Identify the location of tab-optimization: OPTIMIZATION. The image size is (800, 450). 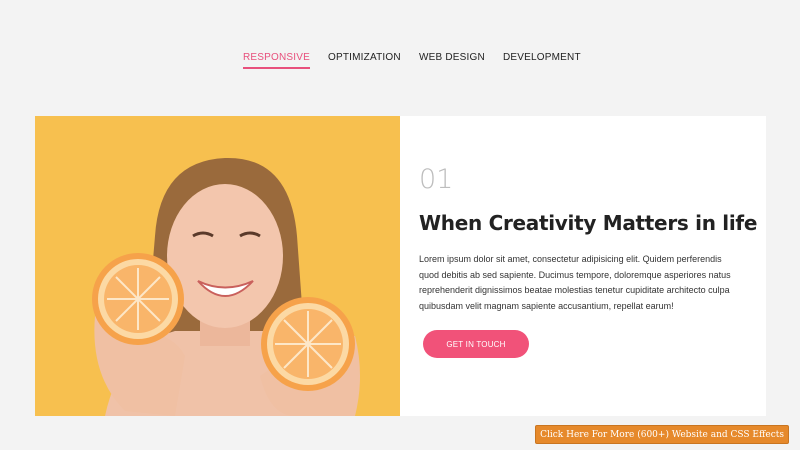
(364, 59).